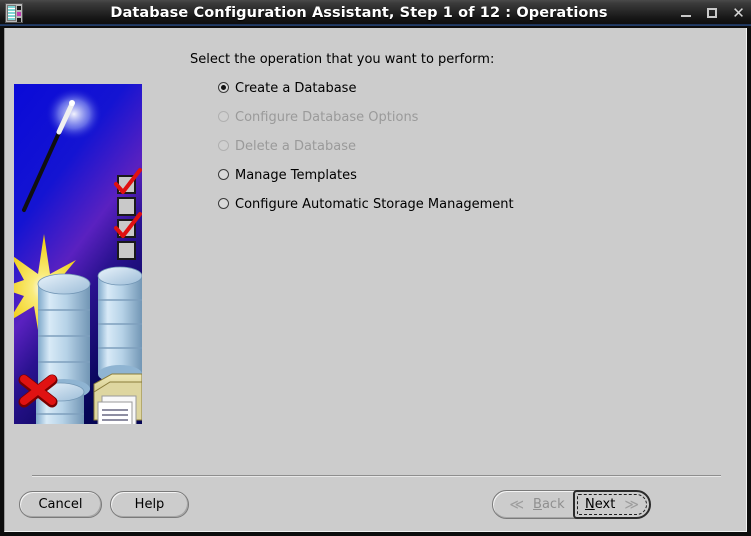 The width and height of the screenshot is (751, 536). I want to click on radio-label: Delete a Database, so click(295, 146).